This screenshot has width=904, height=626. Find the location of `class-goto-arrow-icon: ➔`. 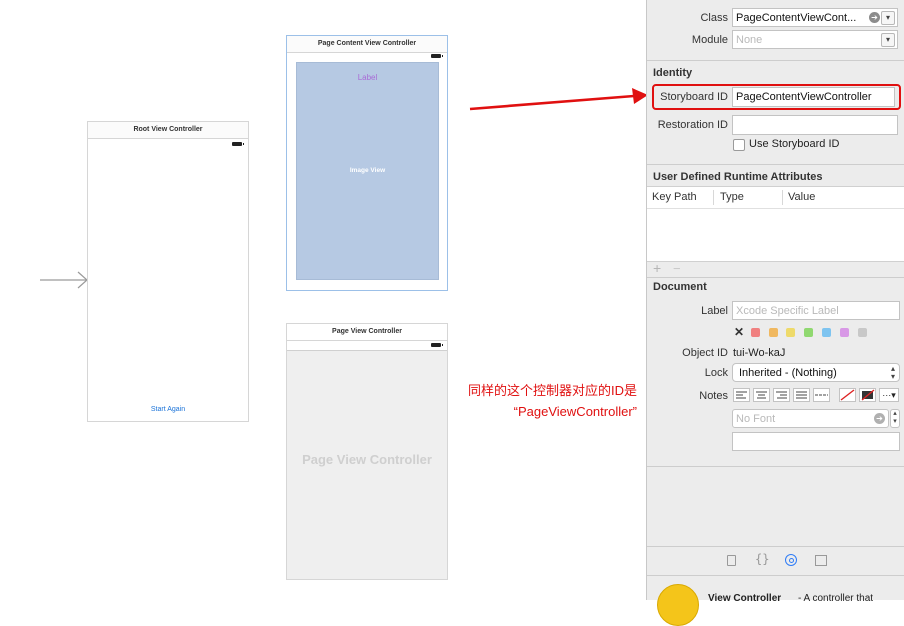

class-goto-arrow-icon: ➔ is located at coordinates (874, 17).